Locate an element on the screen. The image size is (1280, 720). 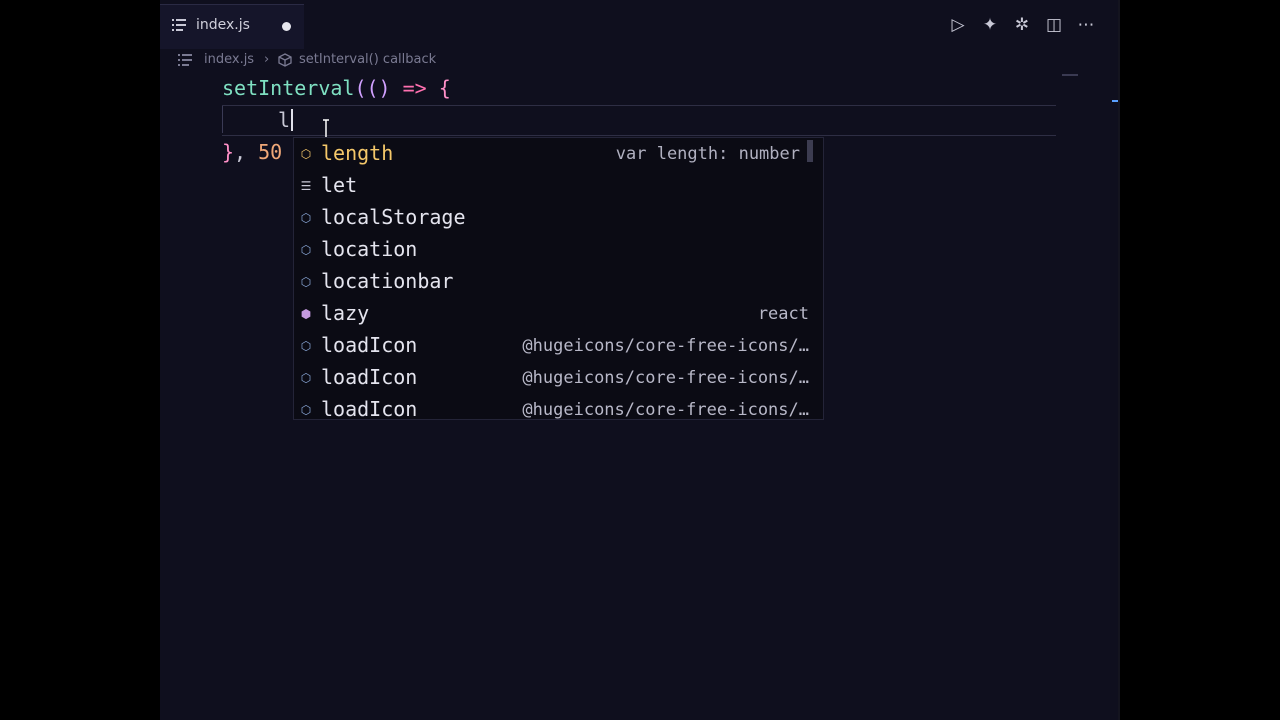
current-line-highlight is located at coordinates (639, 120).